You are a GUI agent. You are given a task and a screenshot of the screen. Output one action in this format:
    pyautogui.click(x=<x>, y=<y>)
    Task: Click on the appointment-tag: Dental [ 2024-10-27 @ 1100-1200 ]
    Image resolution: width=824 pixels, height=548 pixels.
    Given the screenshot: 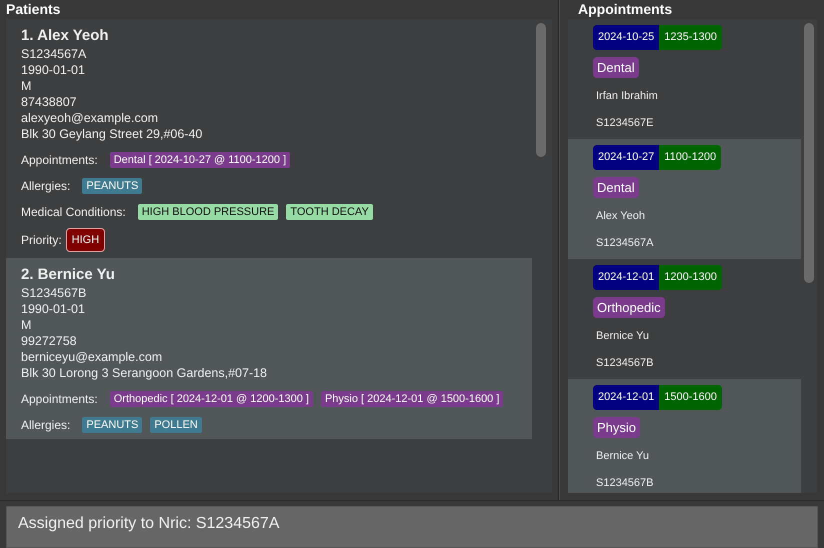 What is the action you would take?
    pyautogui.click(x=200, y=160)
    